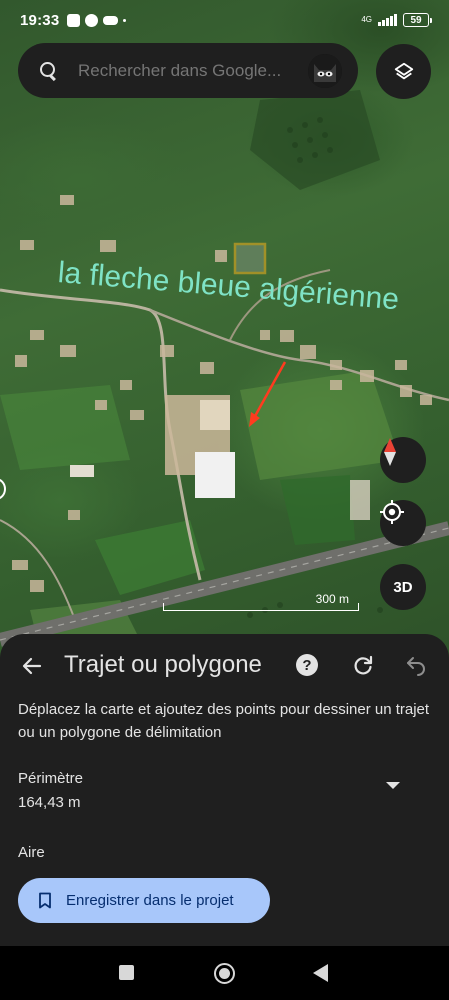 The image size is (449, 1000). Describe the element at coordinates (393, 785) in the screenshot. I see `chevron-down-icon` at that location.